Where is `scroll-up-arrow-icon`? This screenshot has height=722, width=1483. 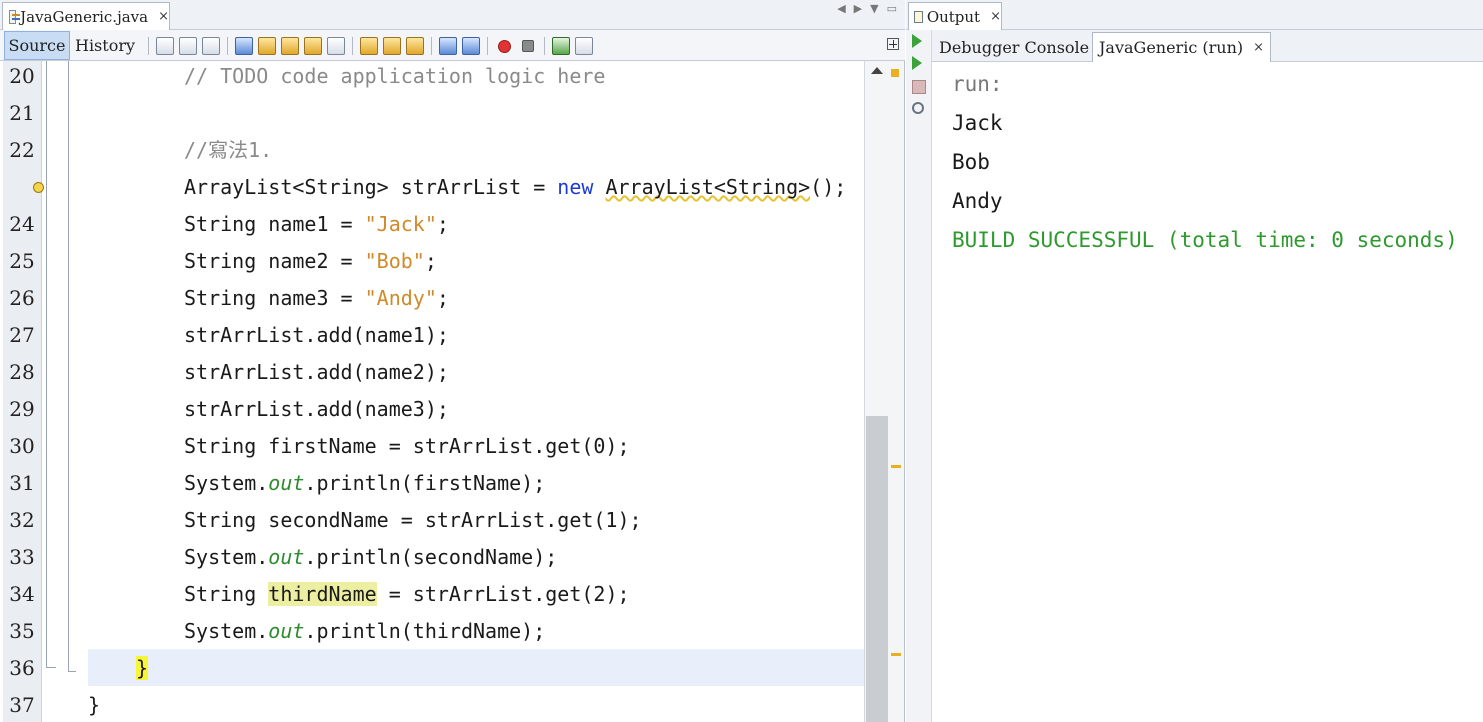 scroll-up-arrow-icon is located at coordinates (877, 70).